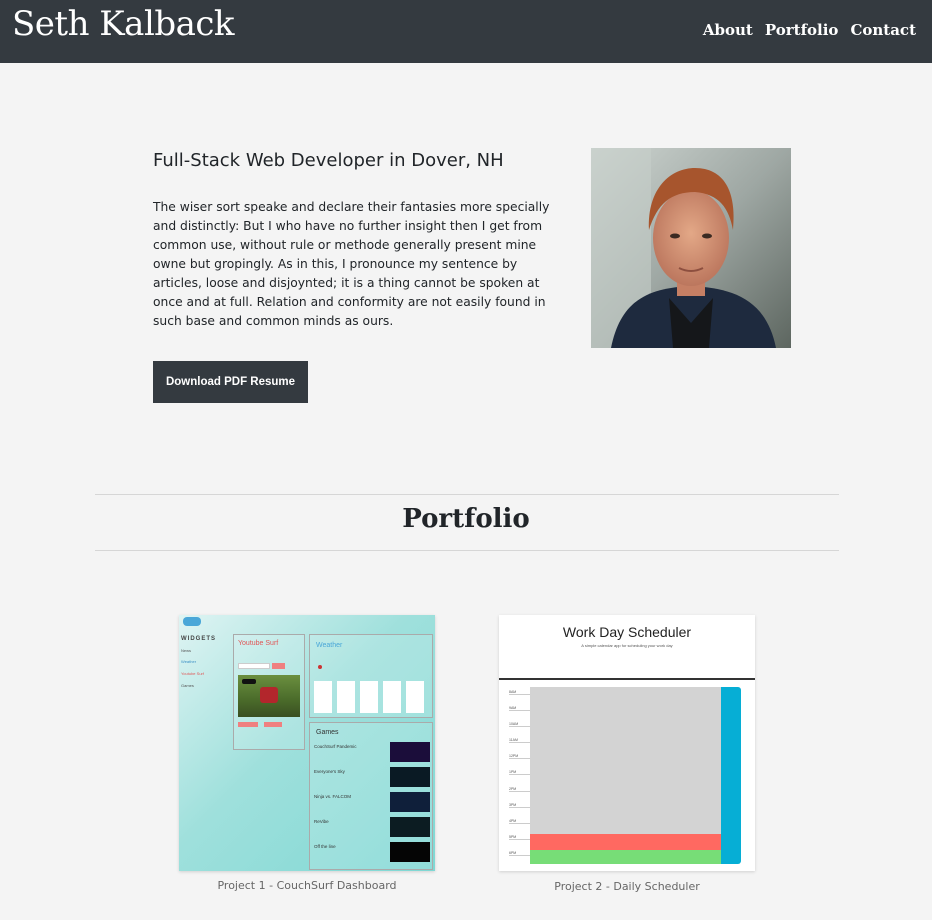  Describe the element at coordinates (321, 821) in the screenshot. I see `game-name: ReVibe` at that location.